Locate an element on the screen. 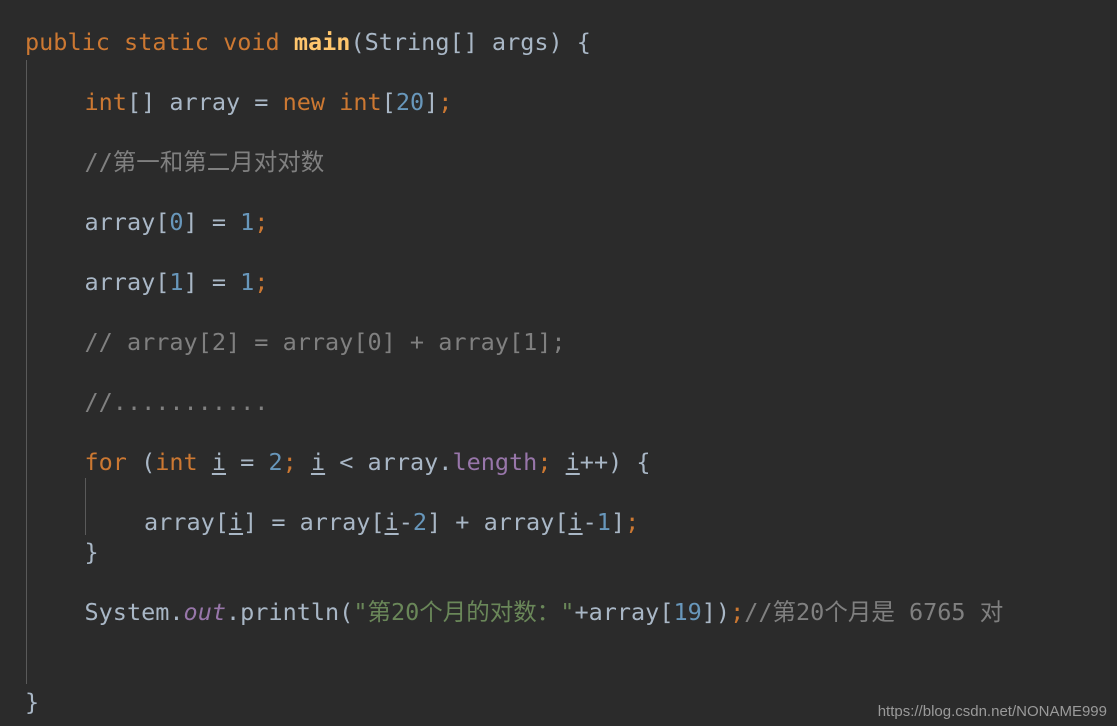 Image resolution: width=1117 pixels, height=726 pixels. code-token: for is located at coordinates (105, 462).